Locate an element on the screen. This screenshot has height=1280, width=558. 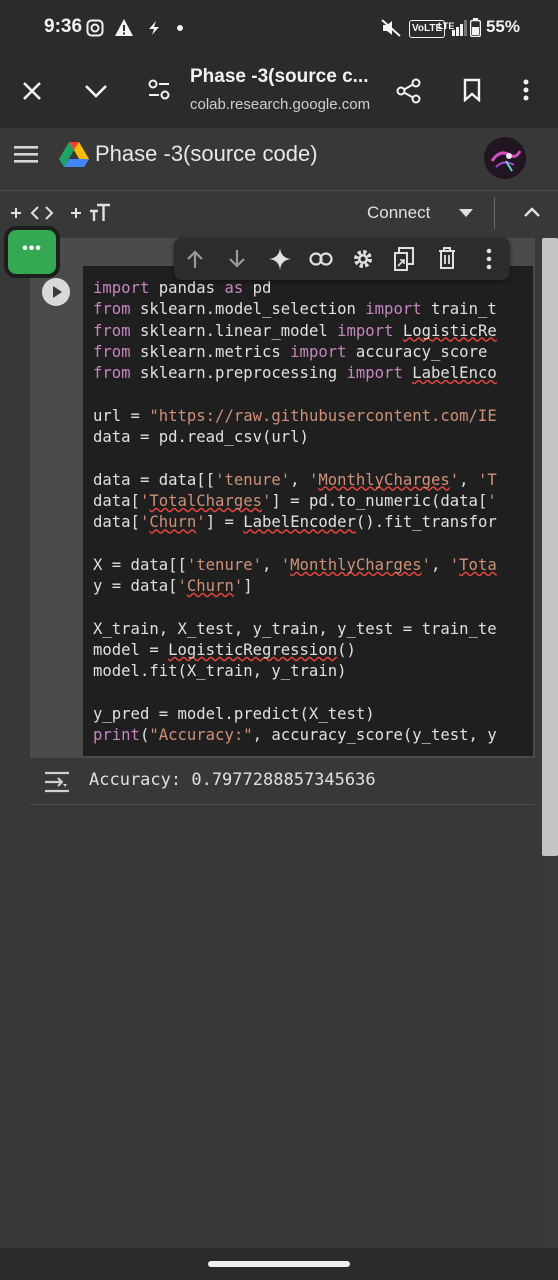
collapse-header-icon is located at coordinates (532, 212).